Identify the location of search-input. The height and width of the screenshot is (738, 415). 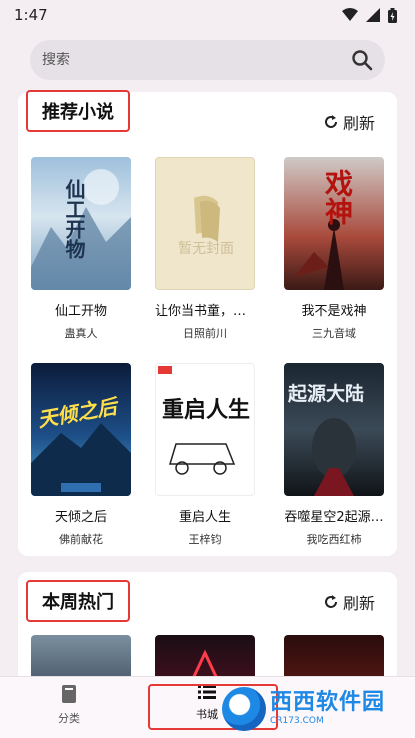
(196, 60).